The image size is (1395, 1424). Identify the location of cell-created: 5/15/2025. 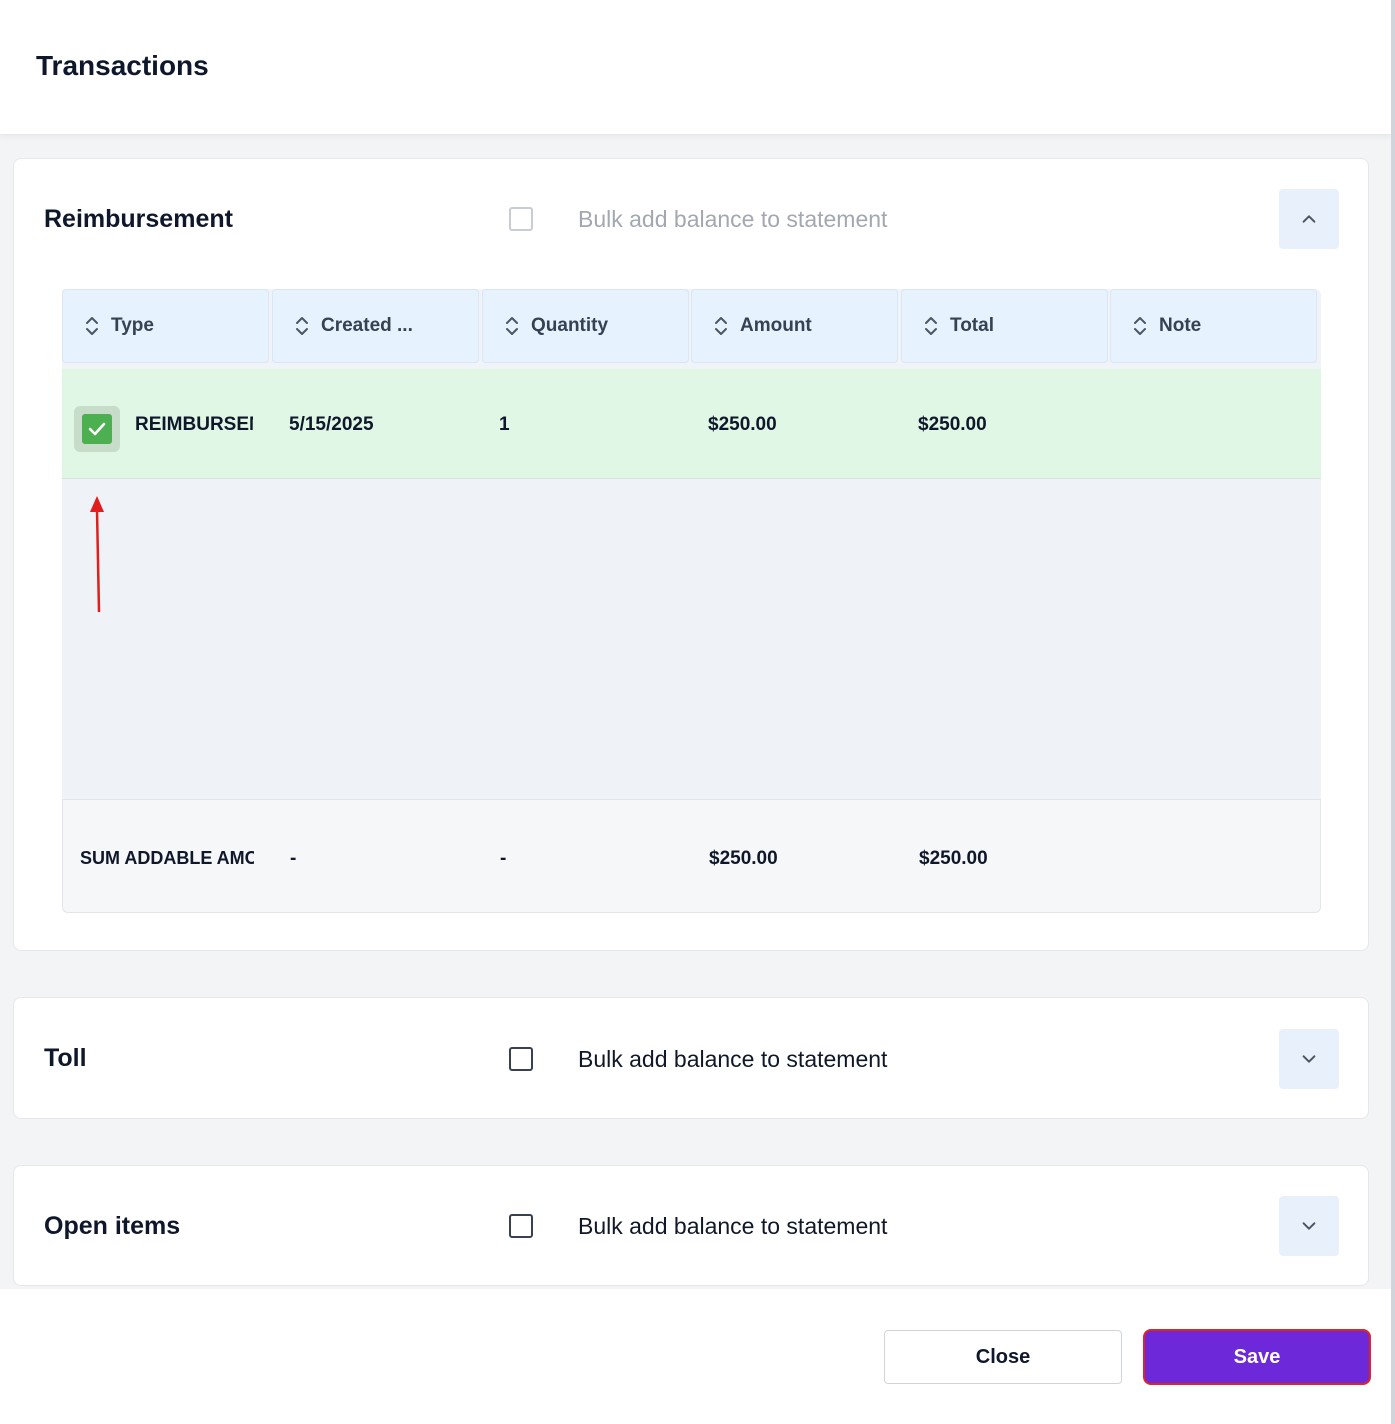
(331, 424).